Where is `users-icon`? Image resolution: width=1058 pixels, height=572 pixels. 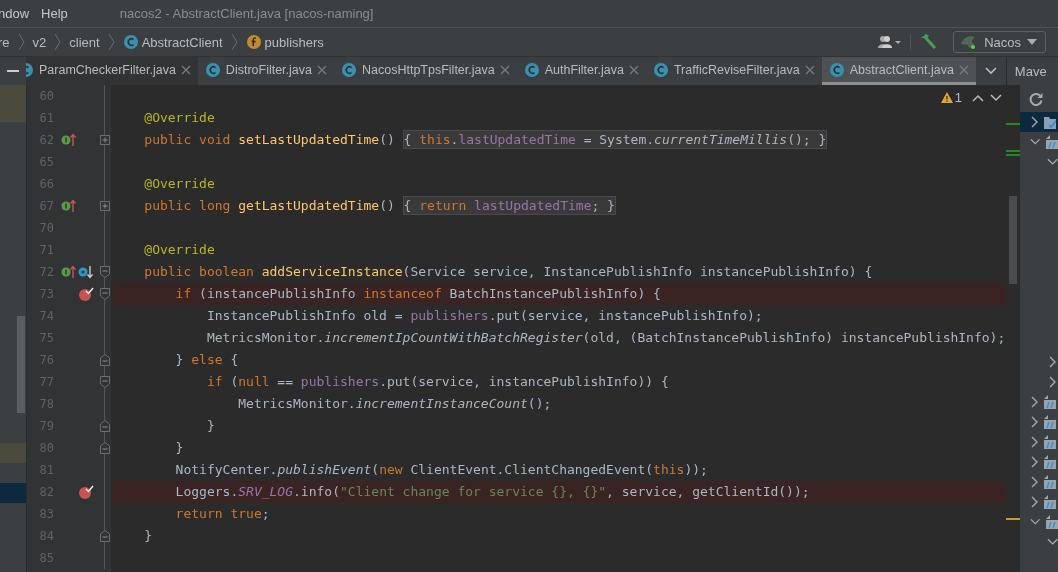
users-icon is located at coordinates (890, 42).